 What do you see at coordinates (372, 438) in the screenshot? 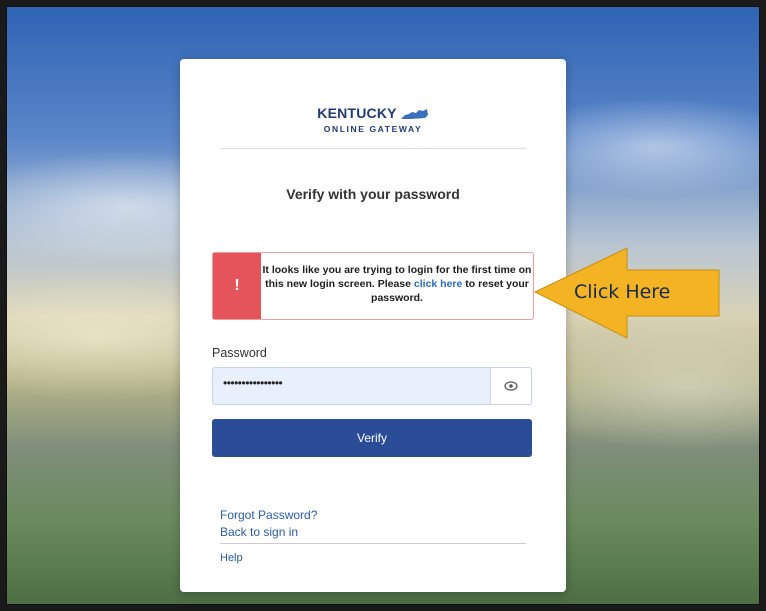
I see `verify-button: Verify` at bounding box center [372, 438].